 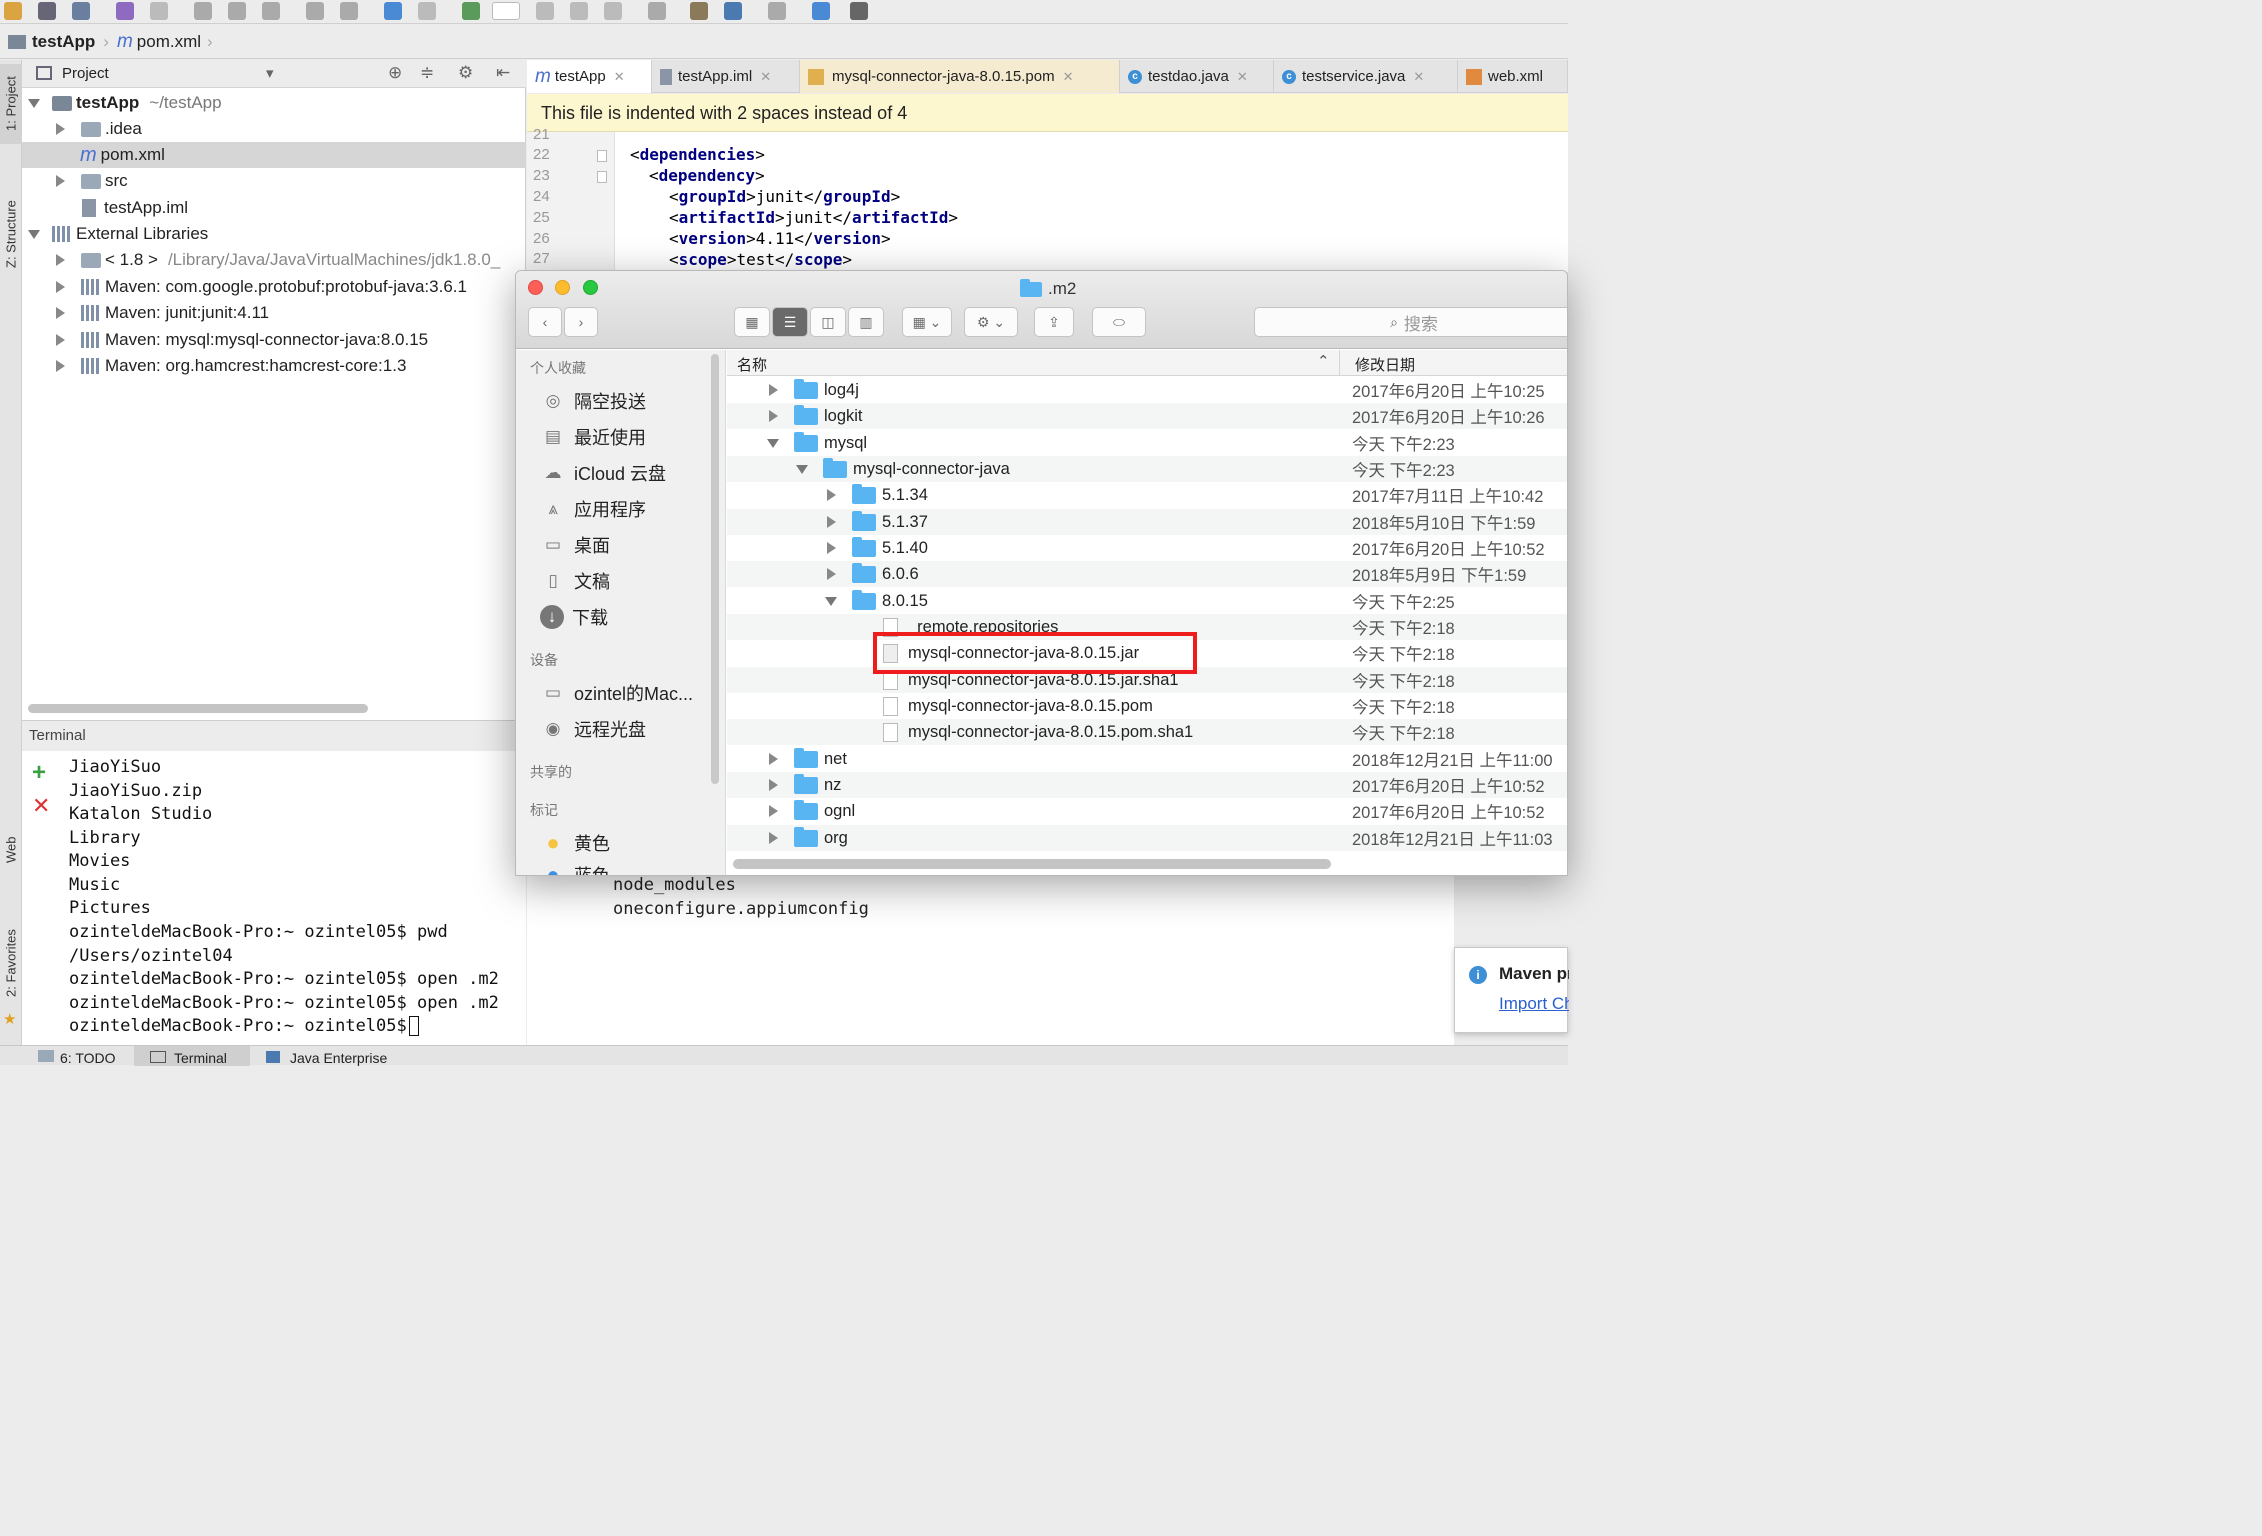 What do you see at coordinates (427, 11) in the screenshot?
I see `forward-icon` at bounding box center [427, 11].